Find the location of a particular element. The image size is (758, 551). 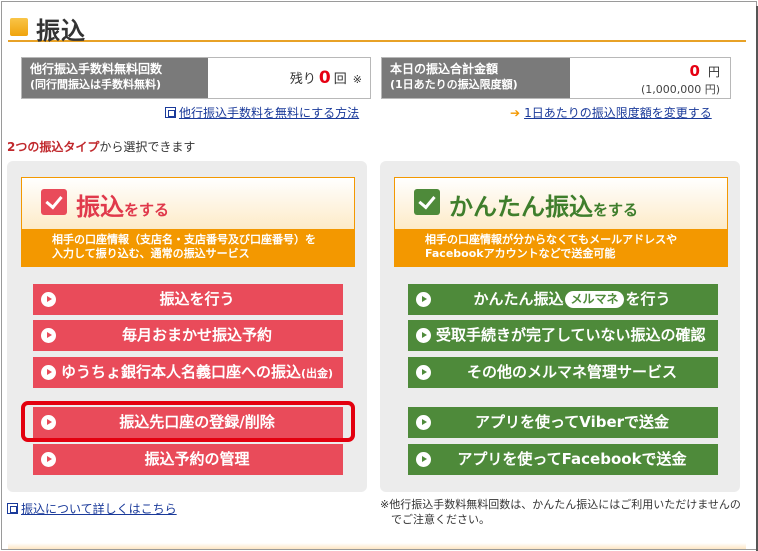

transfer-details-link: 振込について詳しくはこちら is located at coordinates (92, 508).